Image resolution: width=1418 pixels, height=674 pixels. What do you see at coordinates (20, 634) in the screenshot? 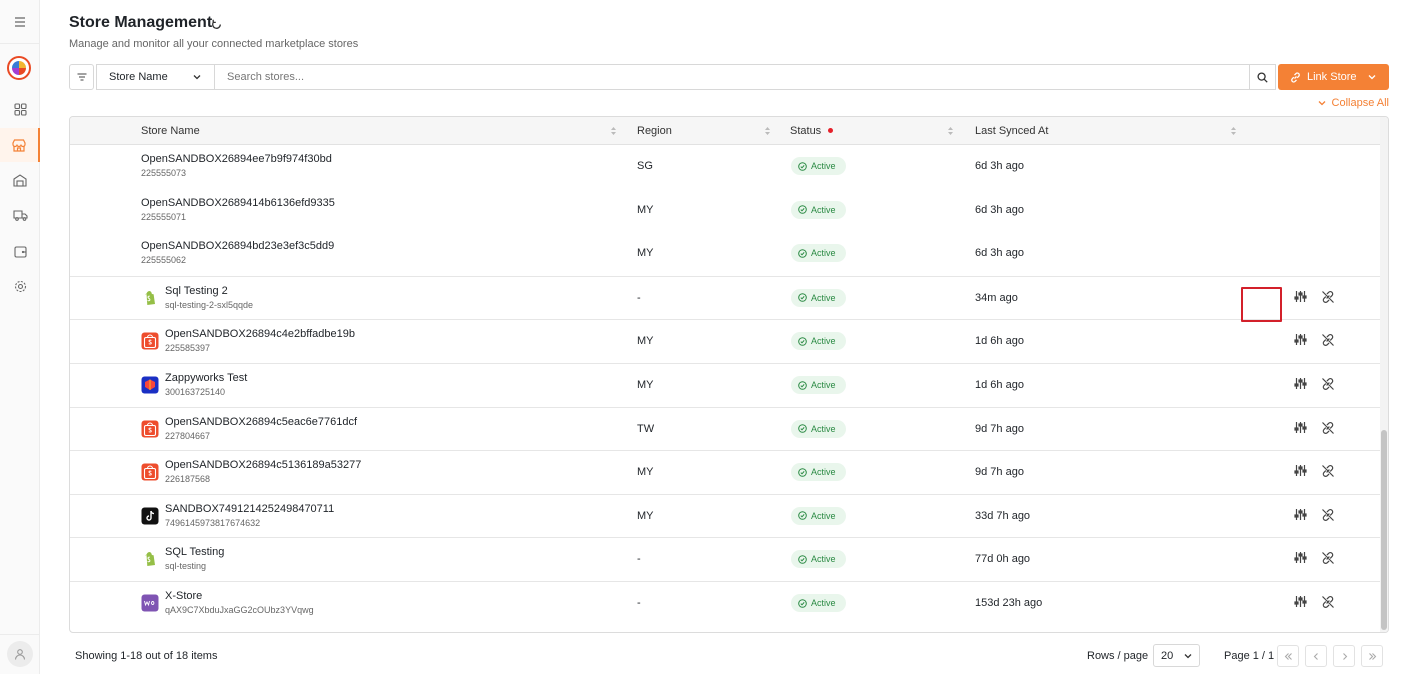
I see `sidebar-divider` at bounding box center [20, 634].